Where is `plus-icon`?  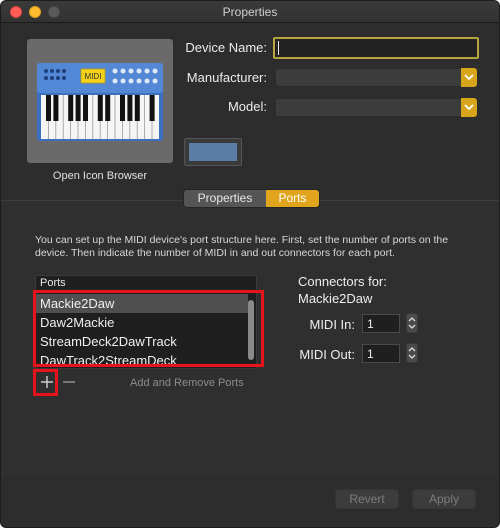 plus-icon is located at coordinates (47, 382).